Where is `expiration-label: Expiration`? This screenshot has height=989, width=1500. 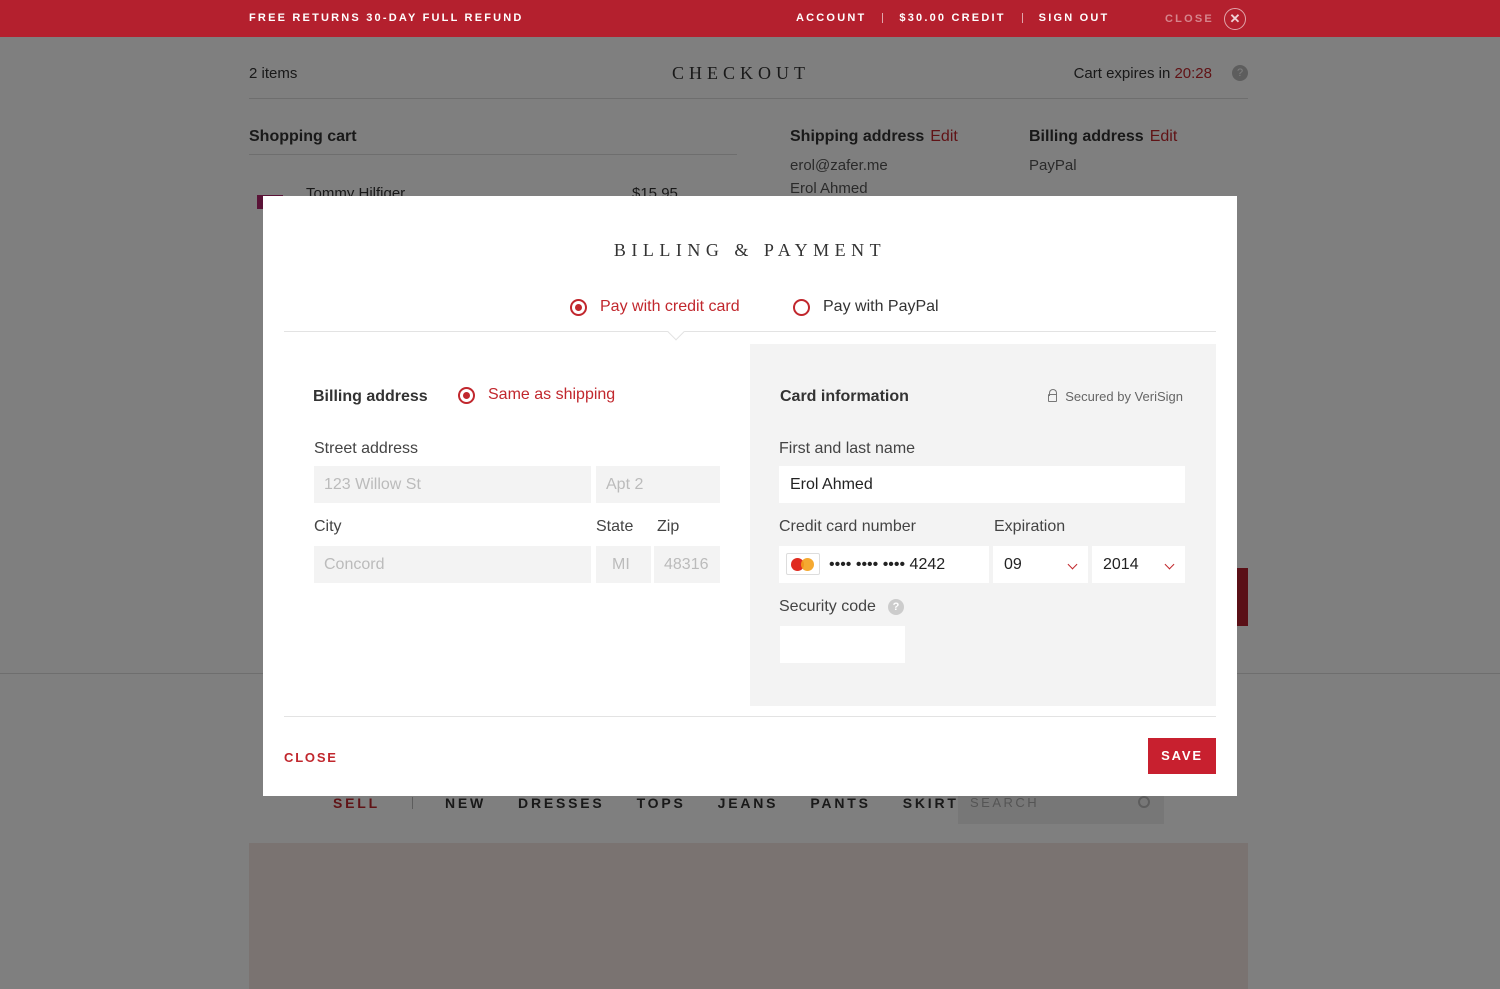
expiration-label: Expiration is located at coordinates (1030, 526).